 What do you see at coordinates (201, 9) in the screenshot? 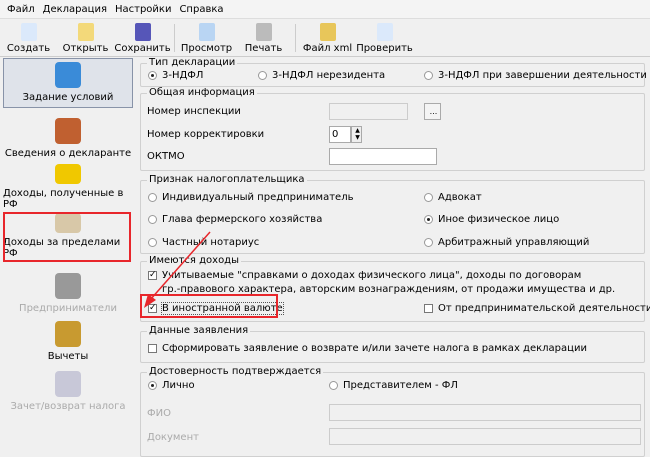
I see `menu-help: Справка` at bounding box center [201, 9].